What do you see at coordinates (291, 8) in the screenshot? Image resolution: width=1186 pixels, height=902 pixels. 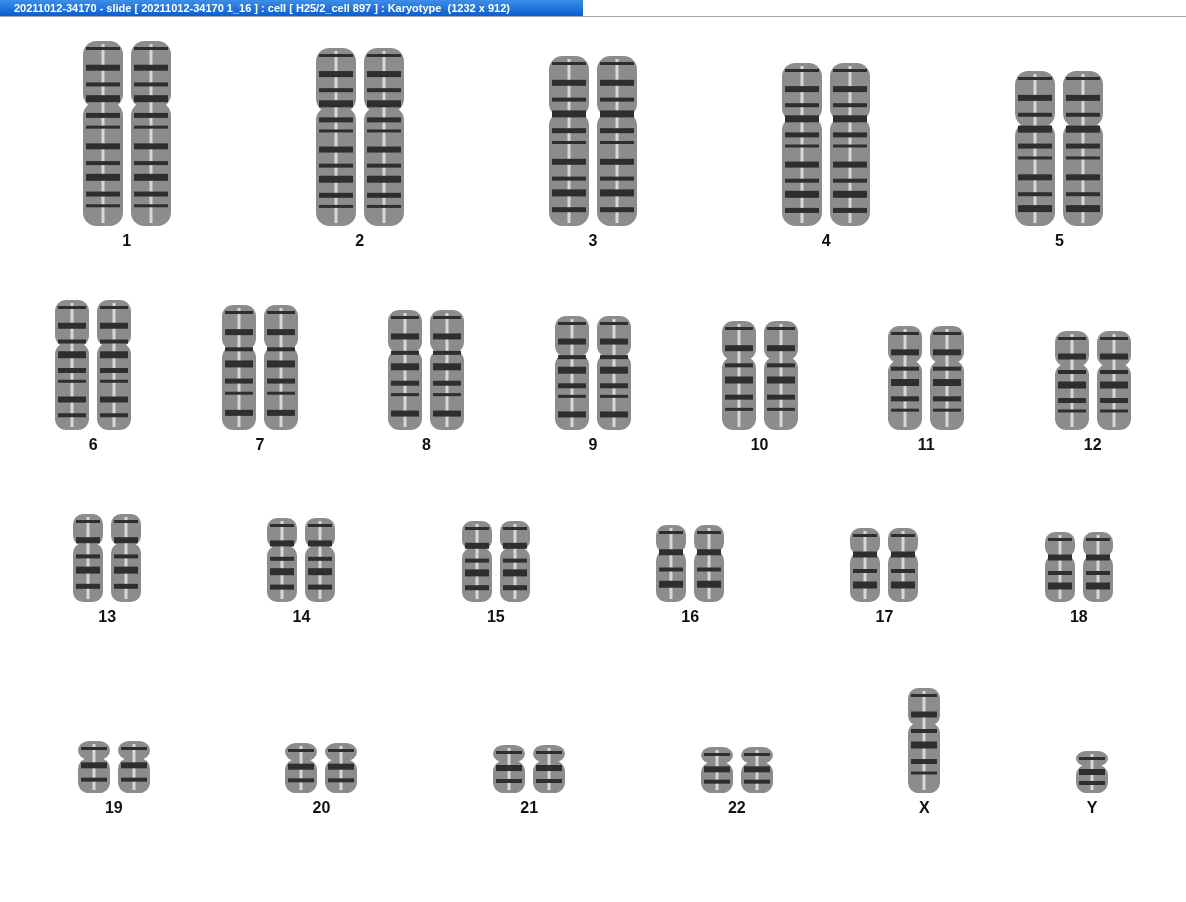 I see `window-title: 20211012-34170 - slide [ 20211012-34170 1_16 ] : cell [ H25/2_cell 897 ] : Karyotype (1232 x 912)` at bounding box center [291, 8].